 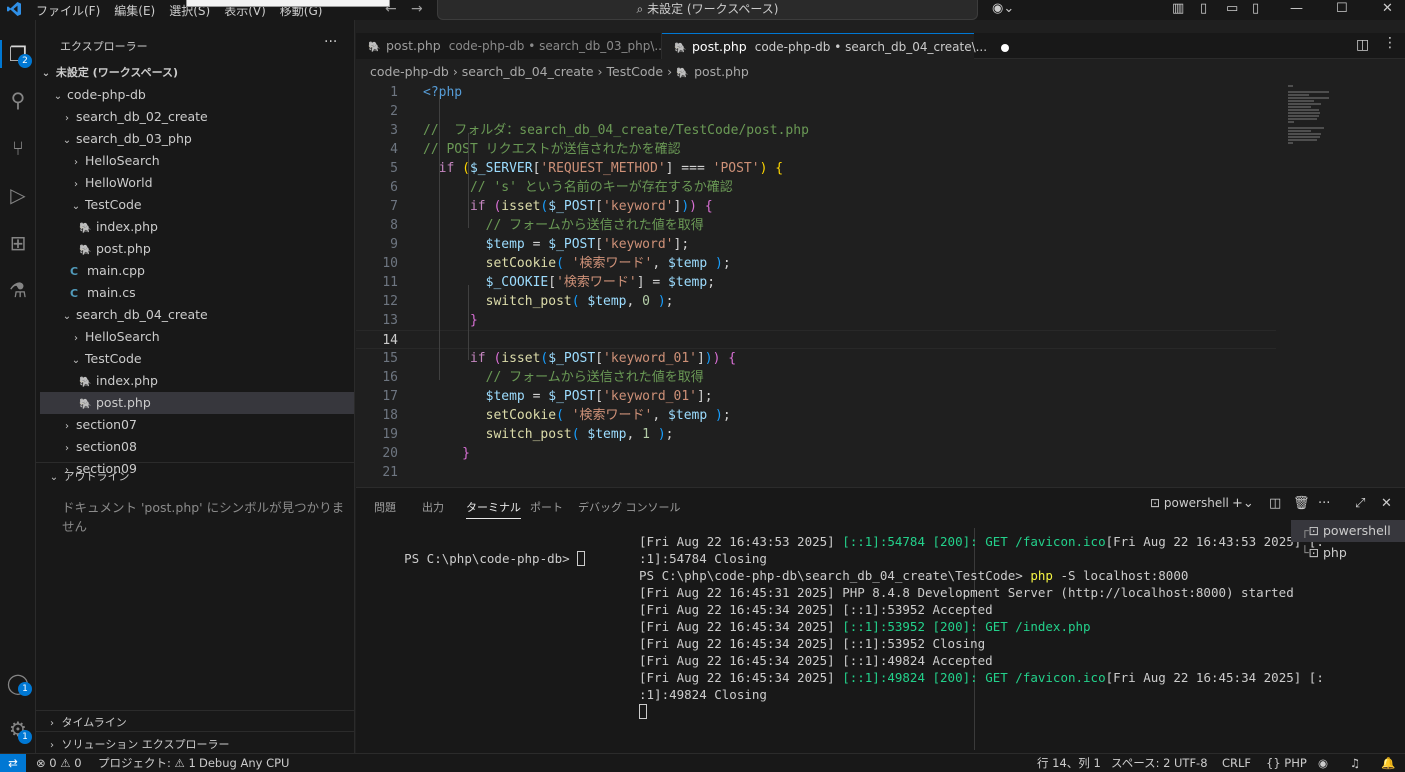 I want to click on tree-item: Cmain.cpp, so click(x=197, y=271).